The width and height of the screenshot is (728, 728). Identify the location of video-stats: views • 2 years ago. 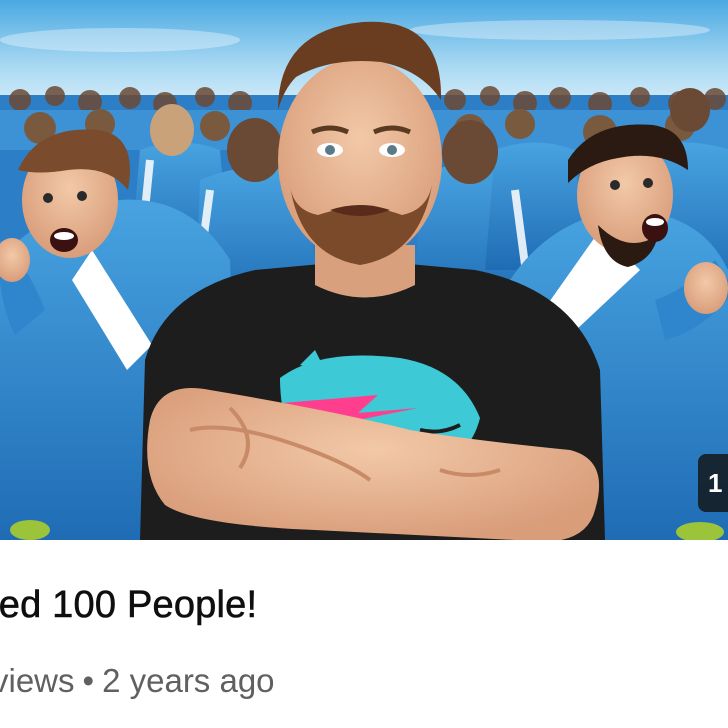
(137, 681).